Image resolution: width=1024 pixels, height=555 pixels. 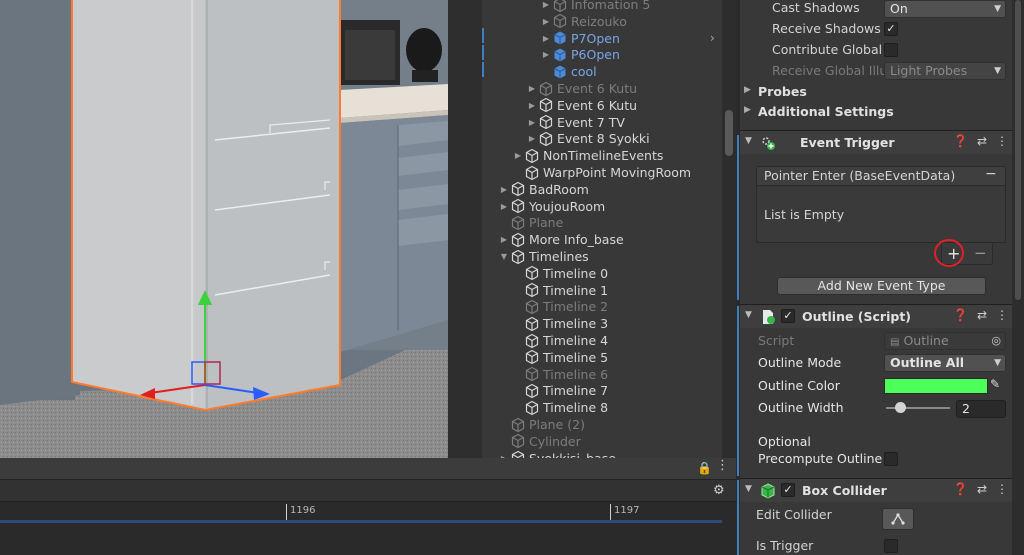 I want to click on hierarchy-item: WarpPoint MovingRoom, so click(x=601, y=172).